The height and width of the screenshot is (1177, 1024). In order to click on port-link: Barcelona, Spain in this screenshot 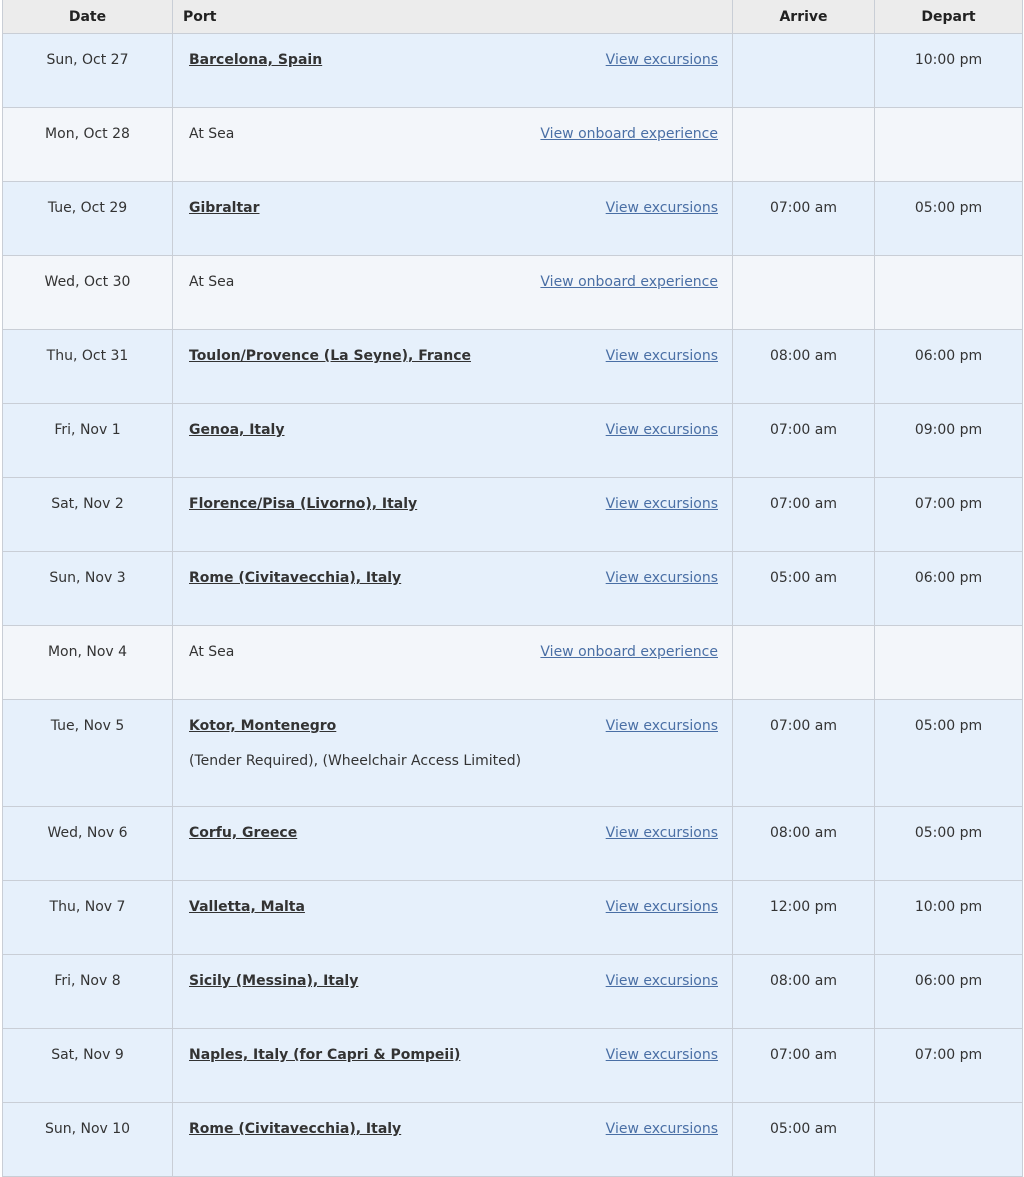, I will do `click(255, 60)`.